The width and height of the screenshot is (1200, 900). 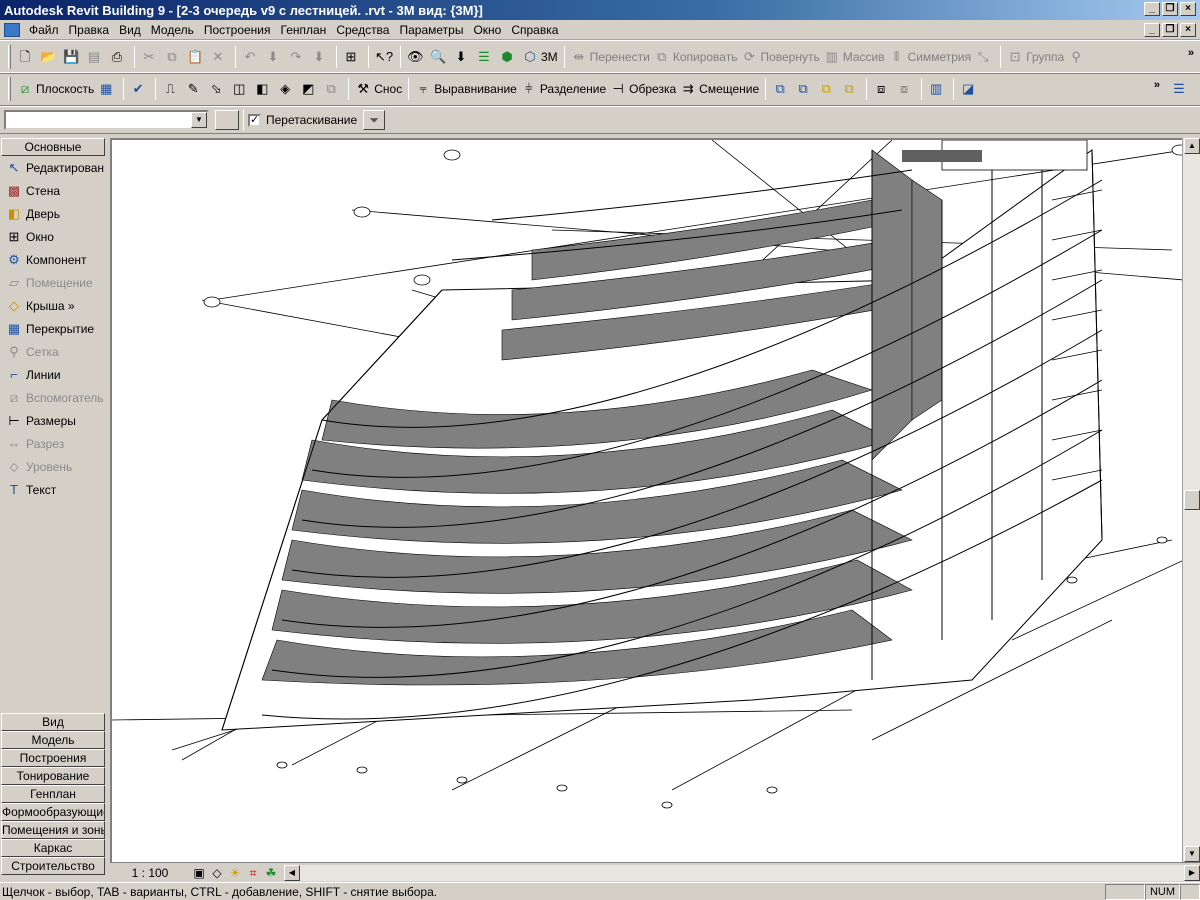 What do you see at coordinates (118, 57) in the screenshot?
I see `print-button: ⎙` at bounding box center [118, 57].